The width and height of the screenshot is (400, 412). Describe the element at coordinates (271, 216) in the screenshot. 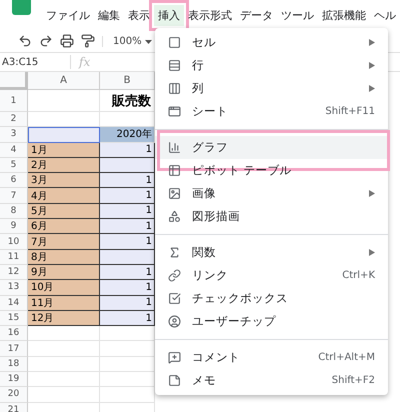

I see `menu-item: 図形描画` at that location.